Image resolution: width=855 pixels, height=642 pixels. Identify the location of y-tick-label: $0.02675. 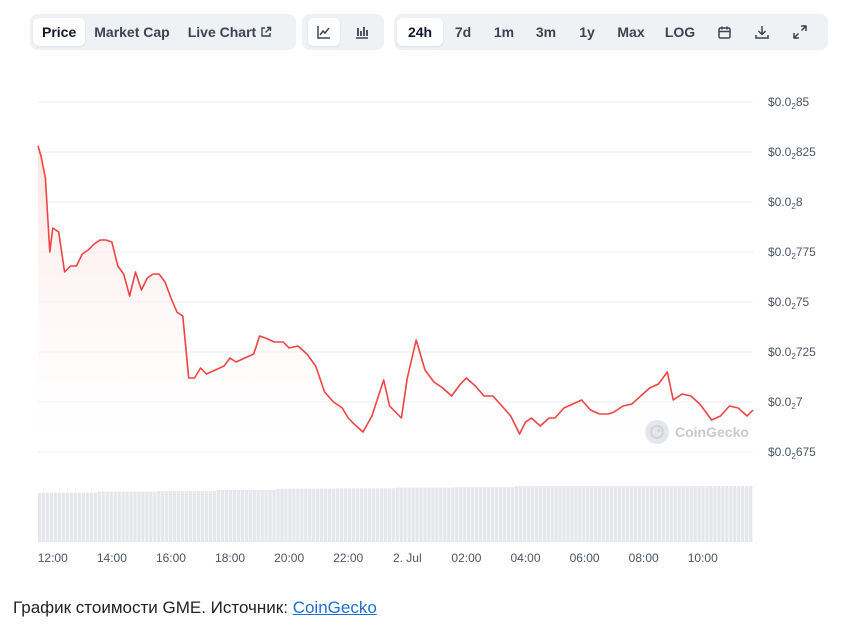
(792, 453).